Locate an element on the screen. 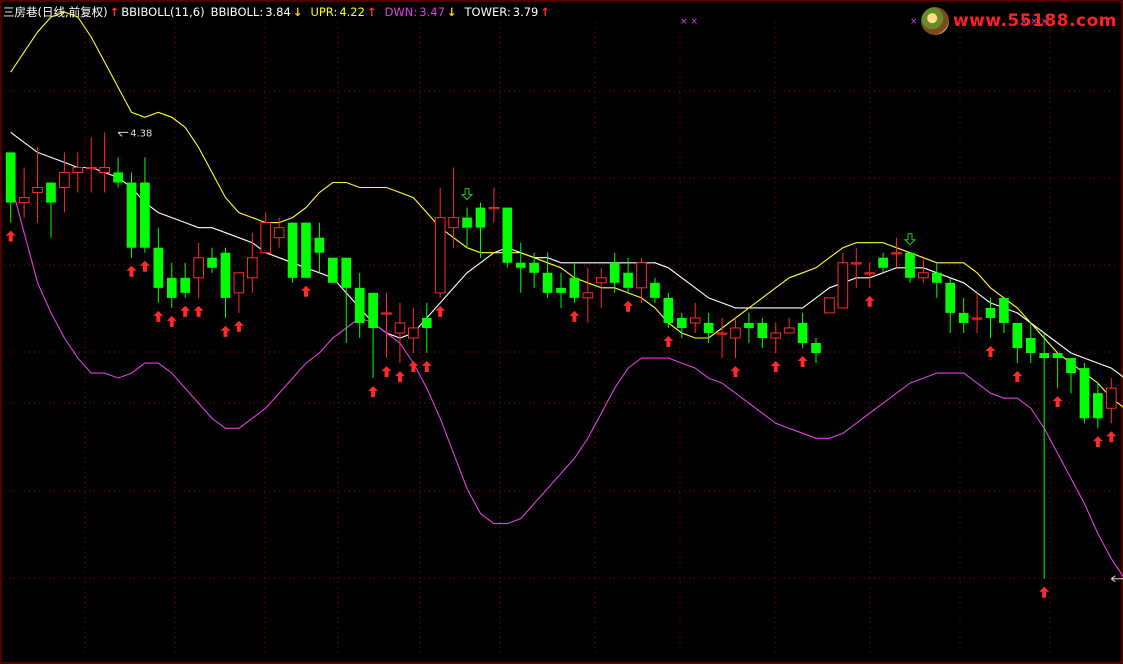 This screenshot has height=664, width=1123. signal-down-arrow-icon is located at coordinates (910, 239).